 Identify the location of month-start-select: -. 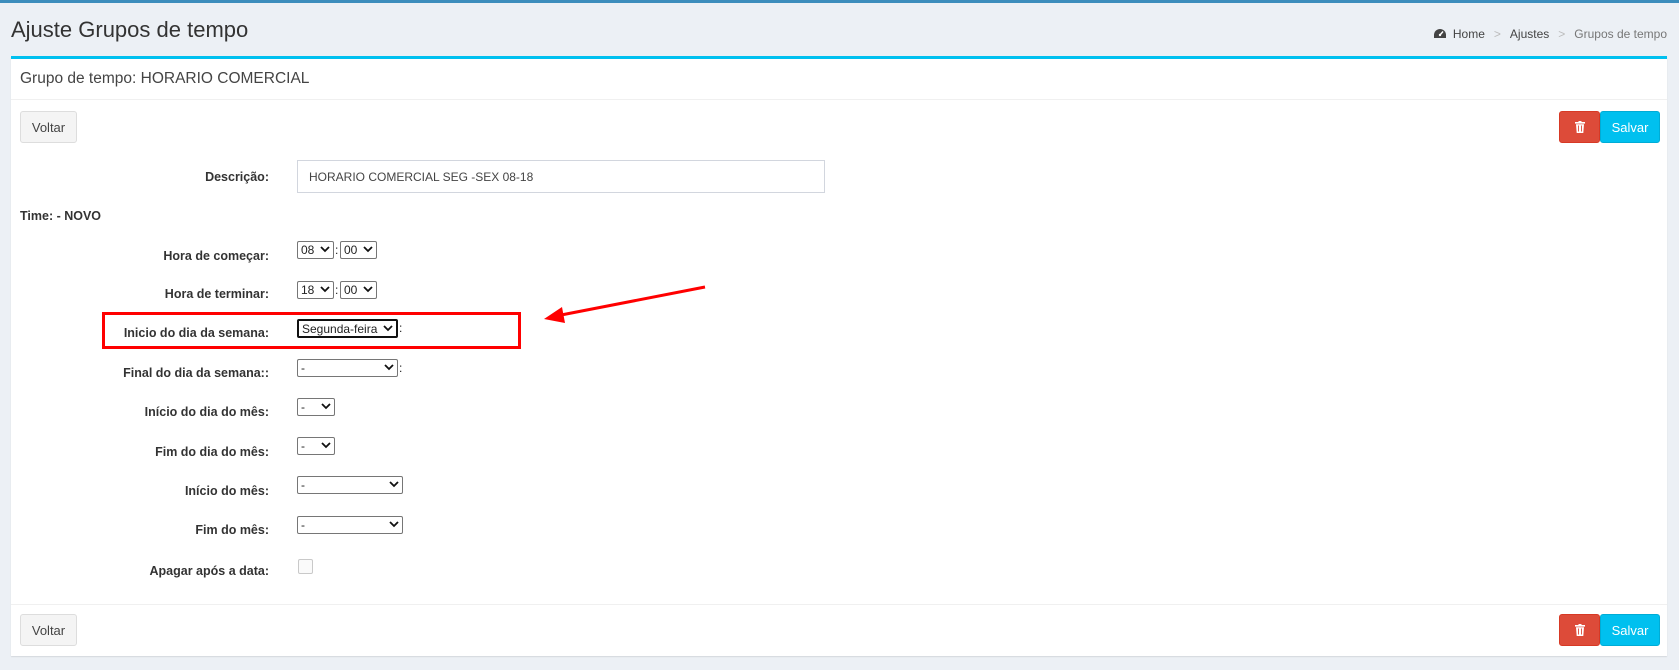
(350, 485).